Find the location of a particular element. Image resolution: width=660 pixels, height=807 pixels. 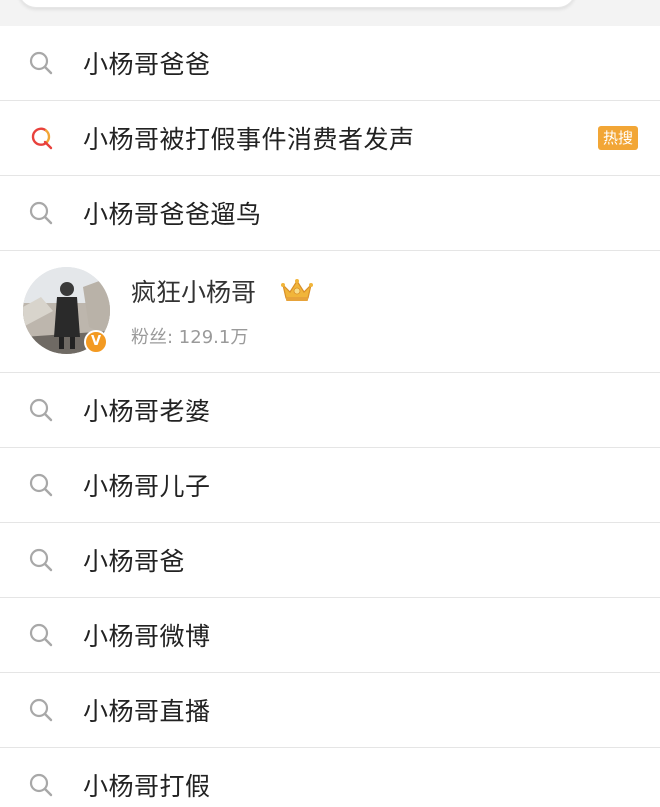

suggestion-label: 小杨哥微博 is located at coordinates (147, 636).